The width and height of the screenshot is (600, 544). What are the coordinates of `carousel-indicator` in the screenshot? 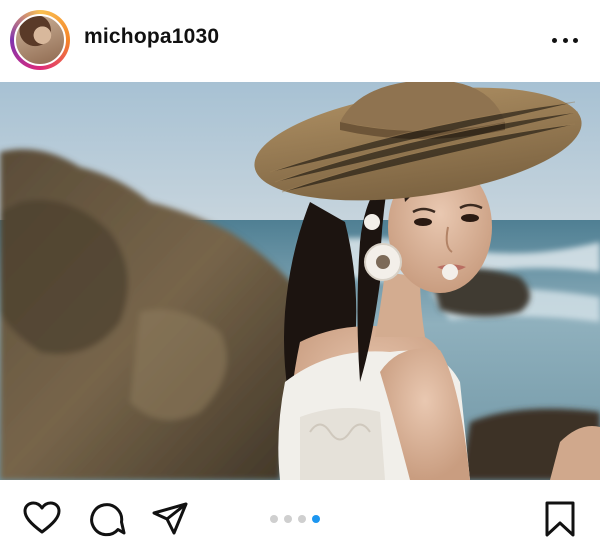 It's located at (295, 519).